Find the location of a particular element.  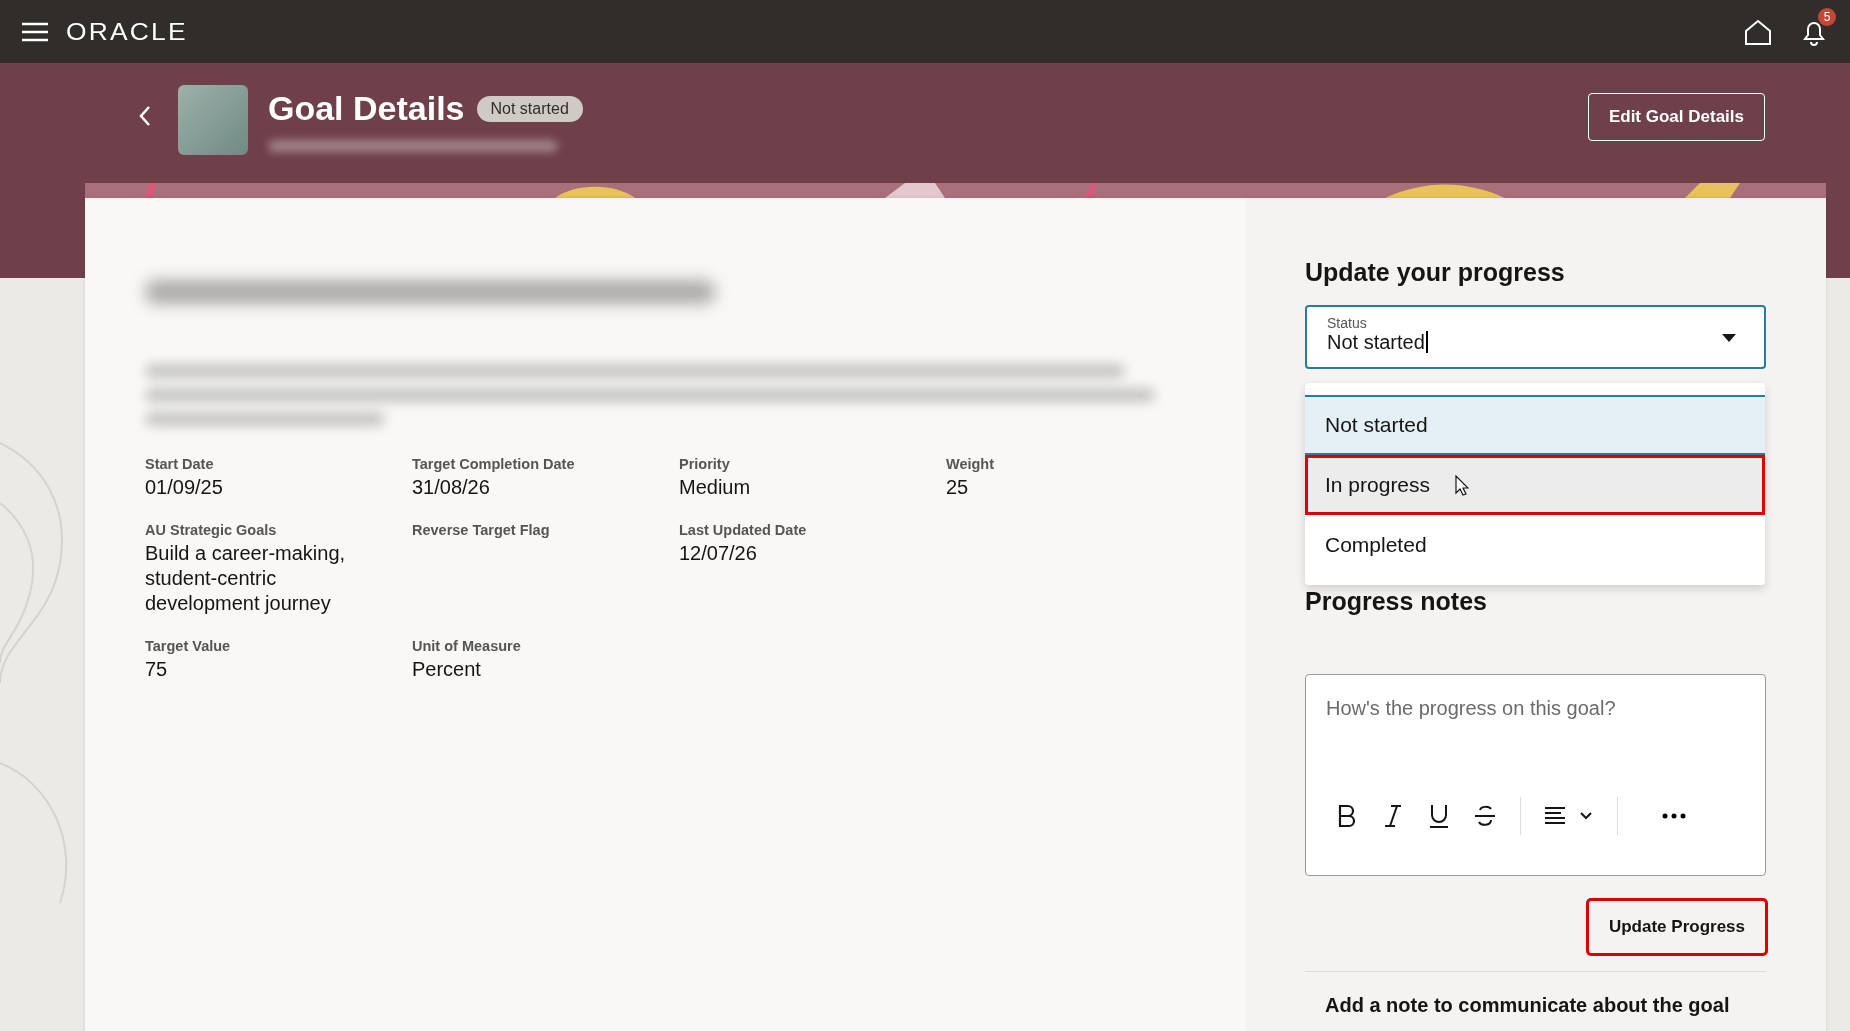

field-label: Reverse Target Flag is located at coordinates (481, 530).